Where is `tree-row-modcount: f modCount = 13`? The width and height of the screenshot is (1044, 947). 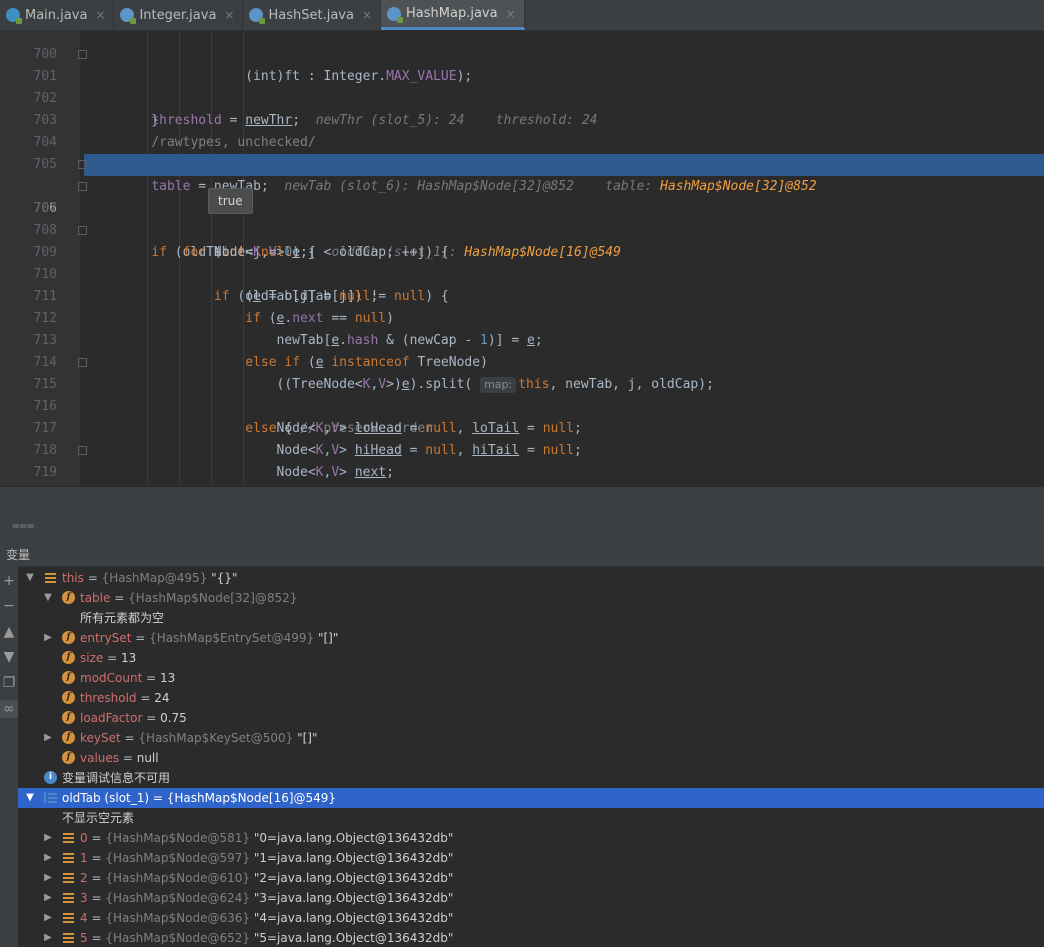
tree-row-modcount: f modCount = 13 is located at coordinates (531, 678).